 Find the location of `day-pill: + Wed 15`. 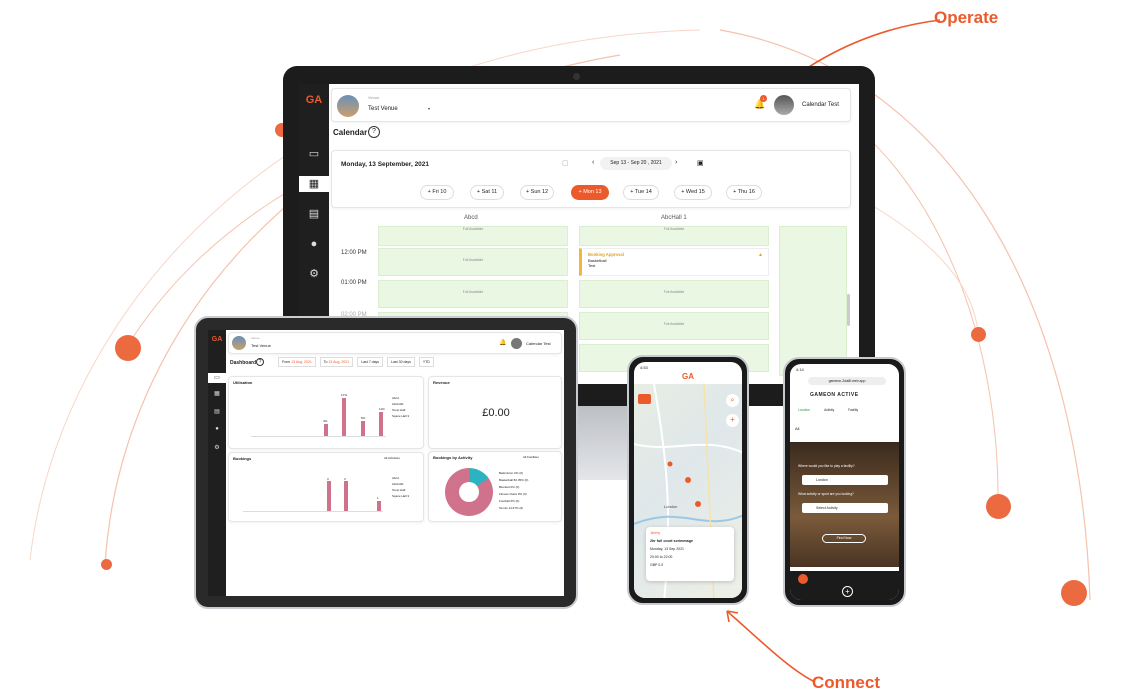

day-pill: + Wed 15 is located at coordinates (693, 192).